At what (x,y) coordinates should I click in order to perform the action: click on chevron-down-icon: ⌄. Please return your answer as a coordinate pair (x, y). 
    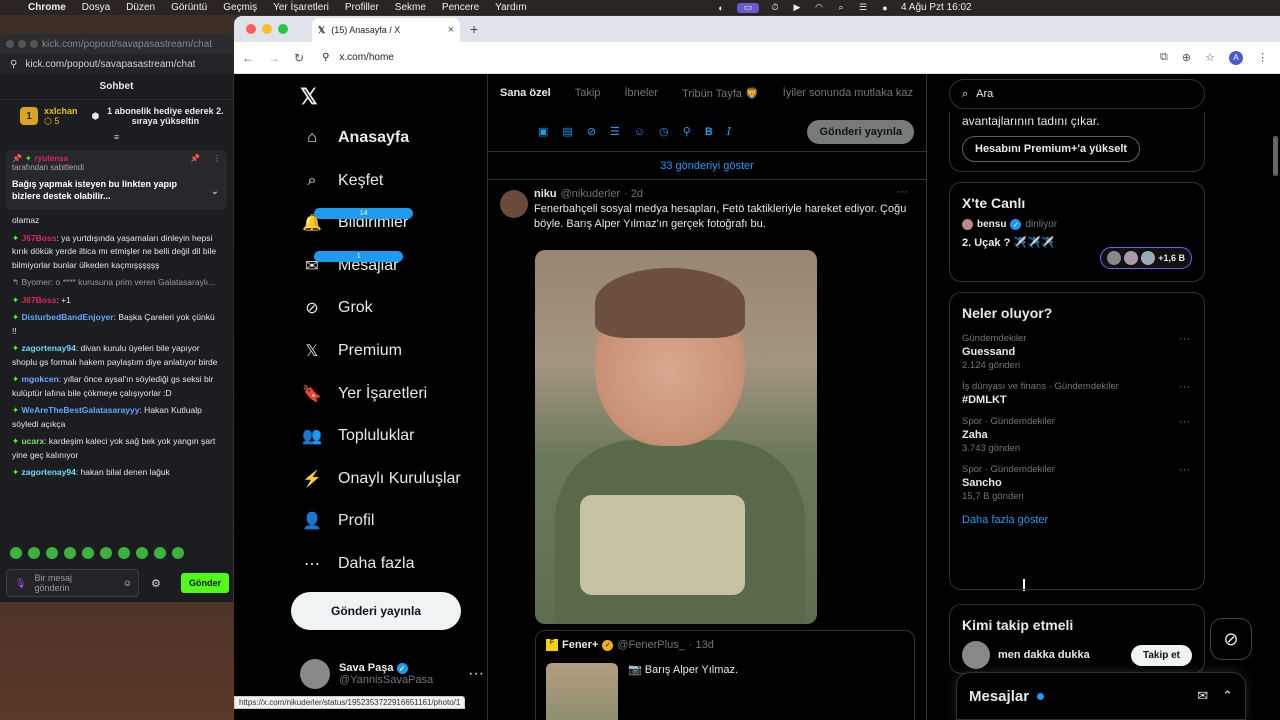
    Looking at the image, I should click on (215, 191).